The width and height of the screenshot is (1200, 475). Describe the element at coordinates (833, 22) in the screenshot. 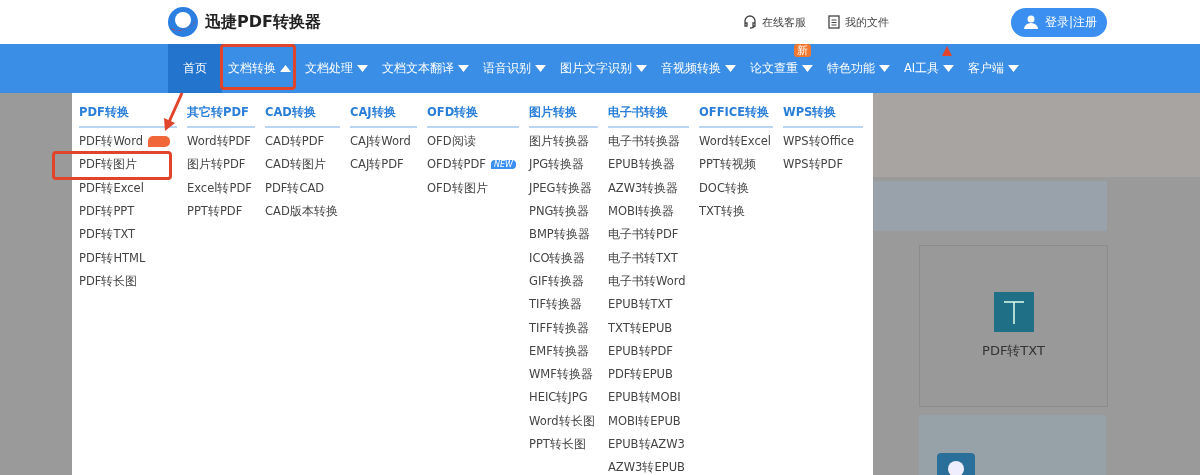

I see `document-icon` at that location.